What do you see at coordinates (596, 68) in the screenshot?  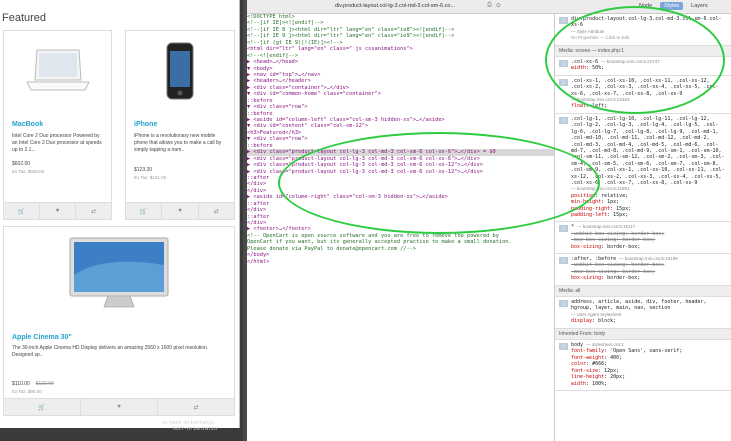 I see `css-value: 50%` at bounding box center [596, 68].